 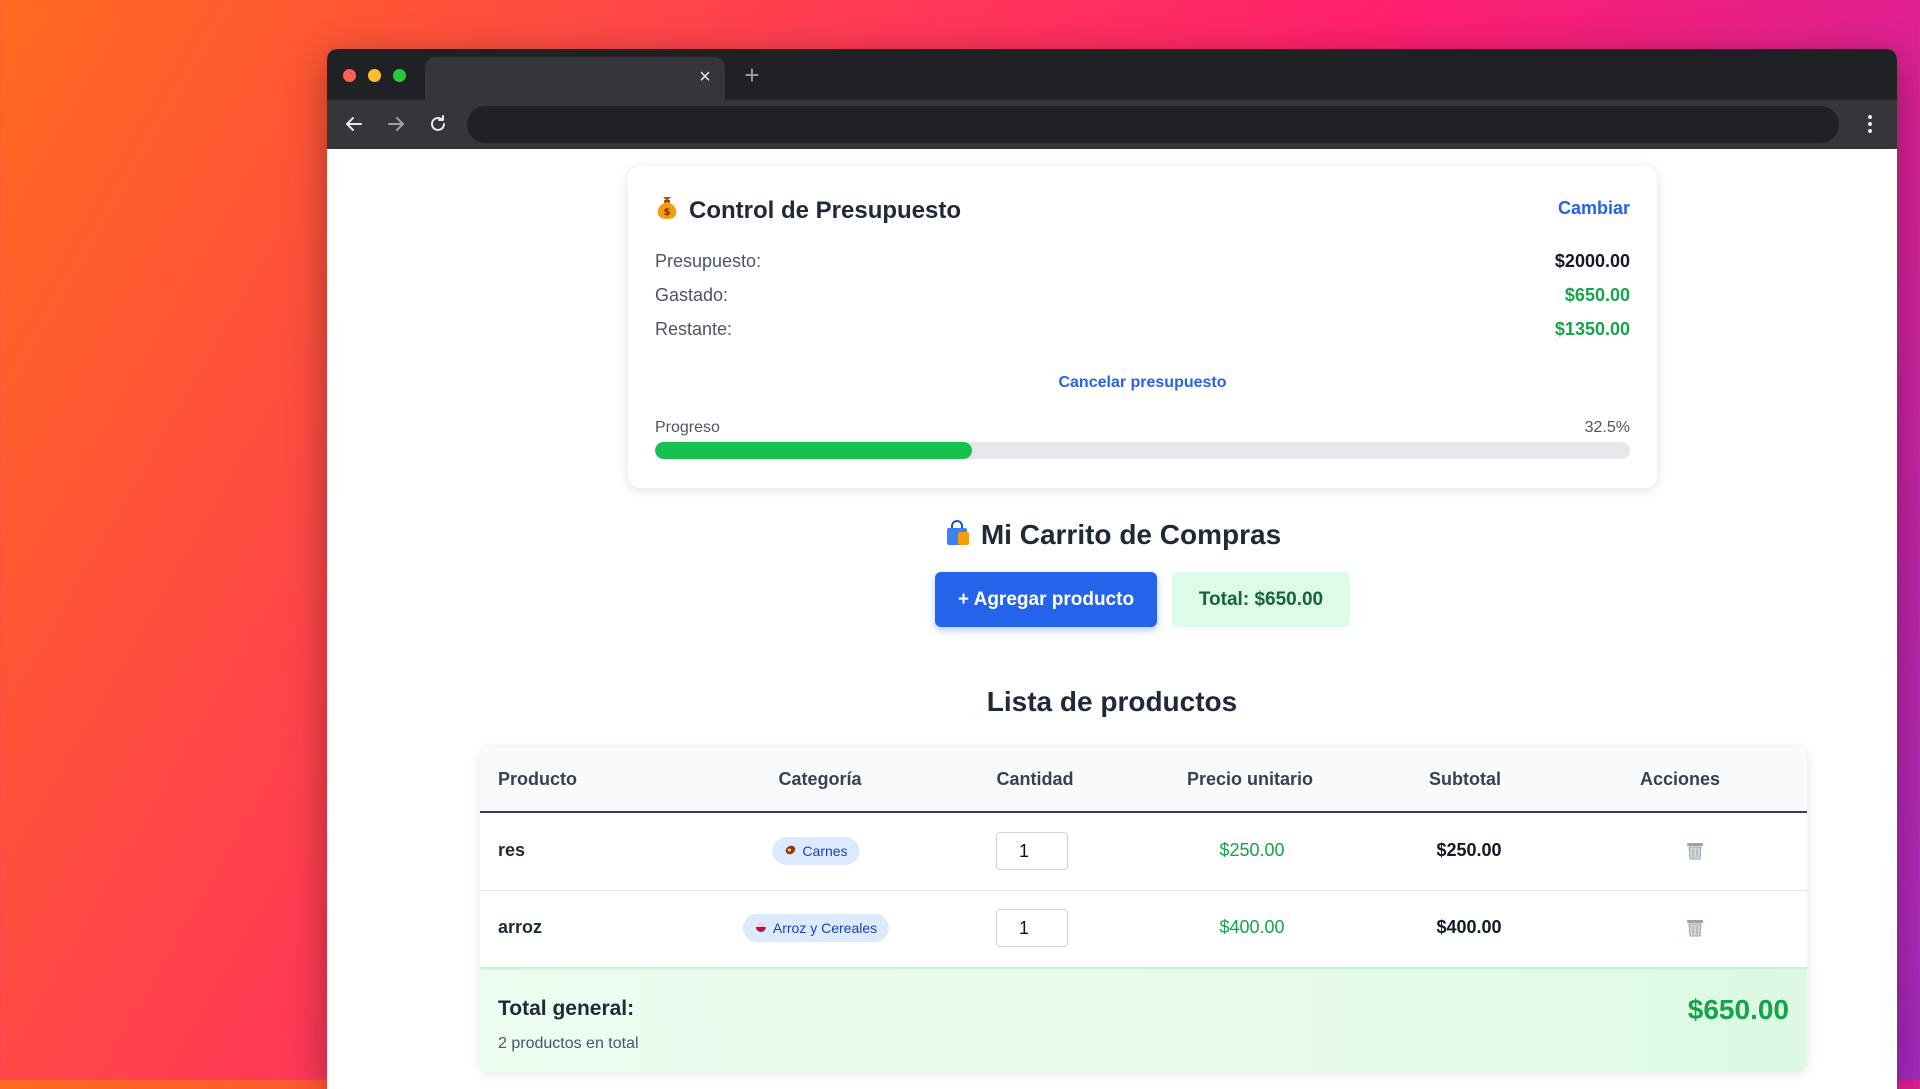 I want to click on progress-fill, so click(x=813, y=450).